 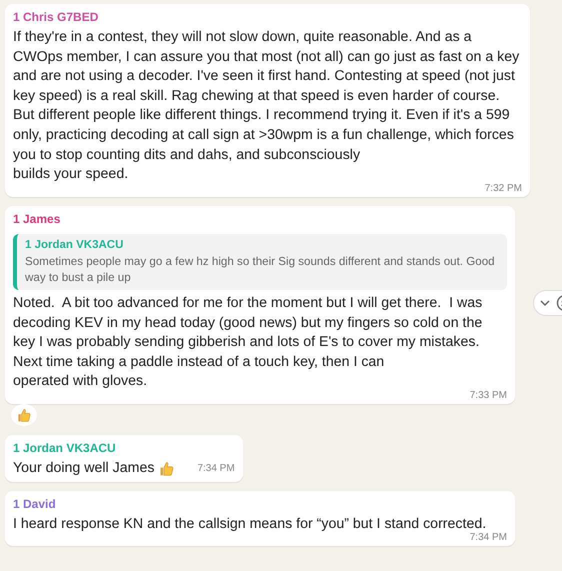 I want to click on sender-name: 1 James, so click(x=37, y=219).